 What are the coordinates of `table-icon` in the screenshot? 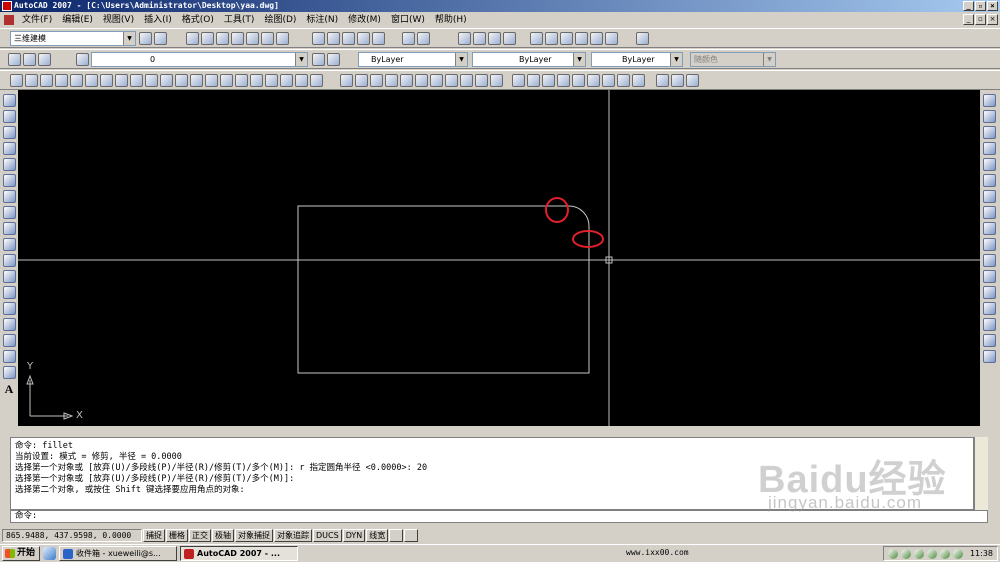 It's located at (9, 372).